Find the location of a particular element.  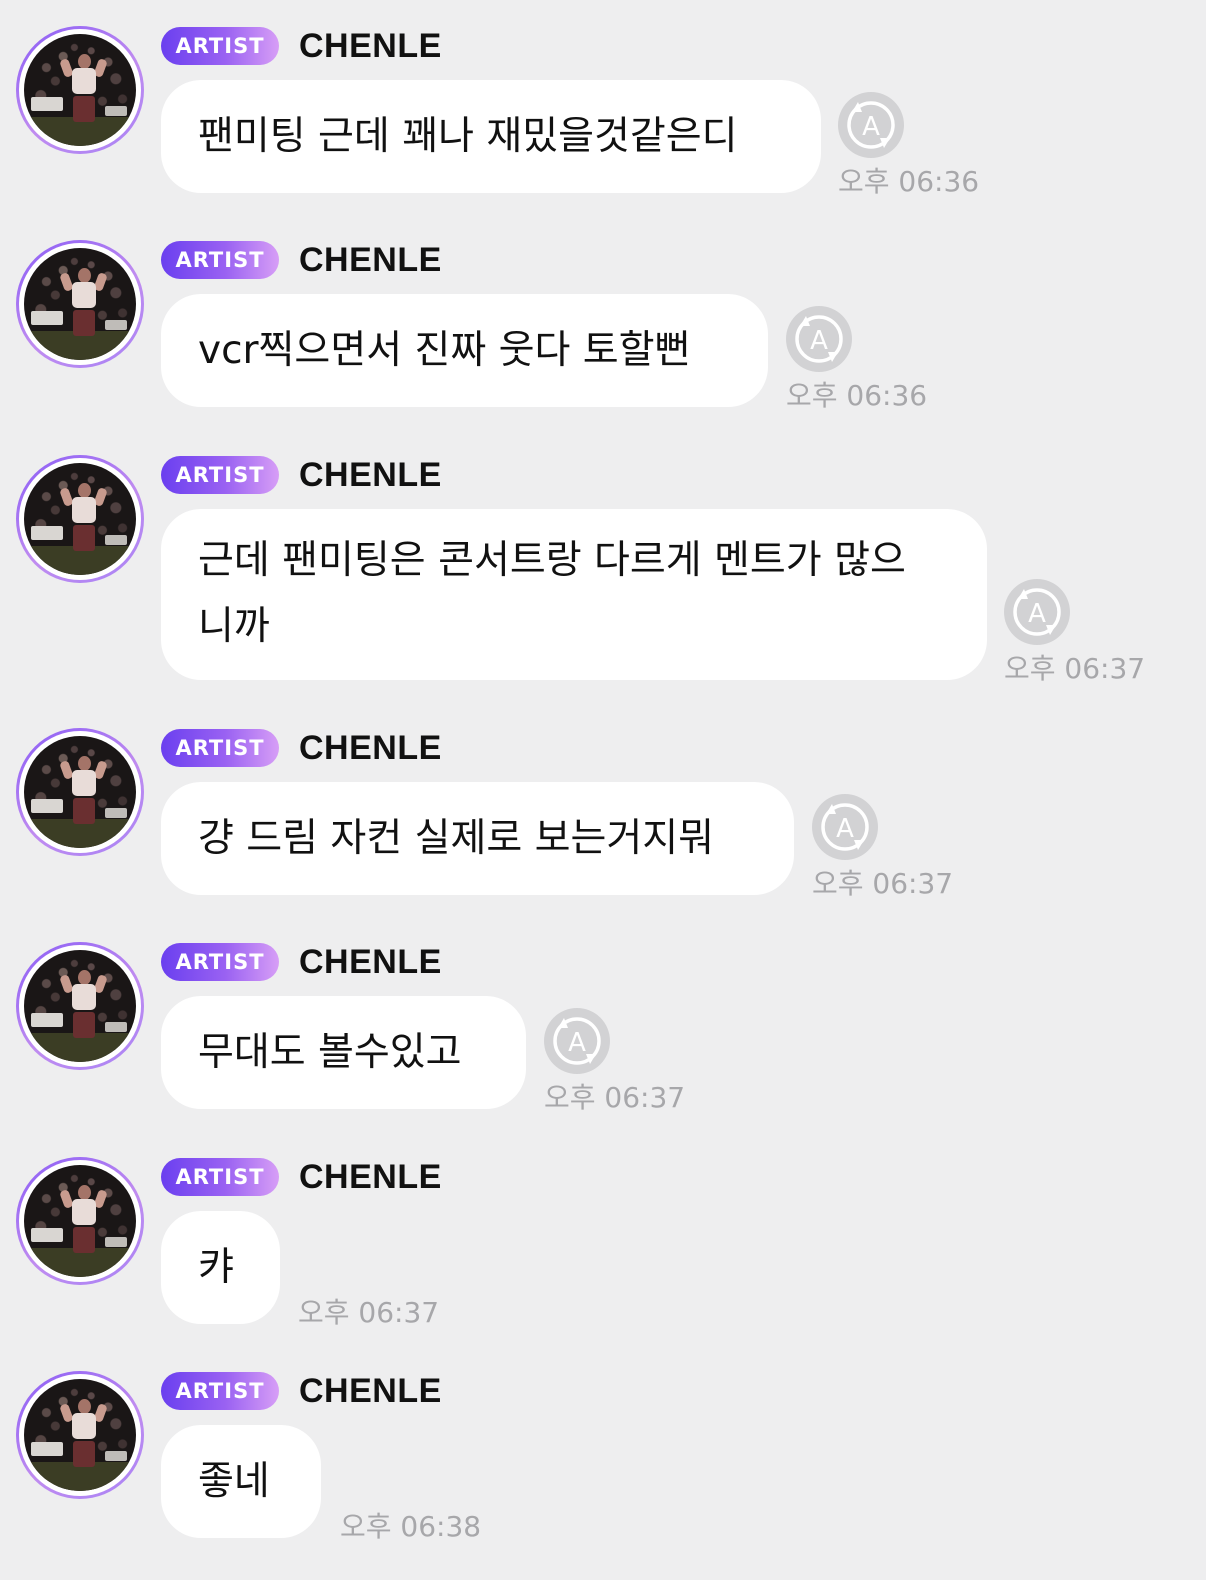

message-bubble: 캬 is located at coordinates (220, 1267).